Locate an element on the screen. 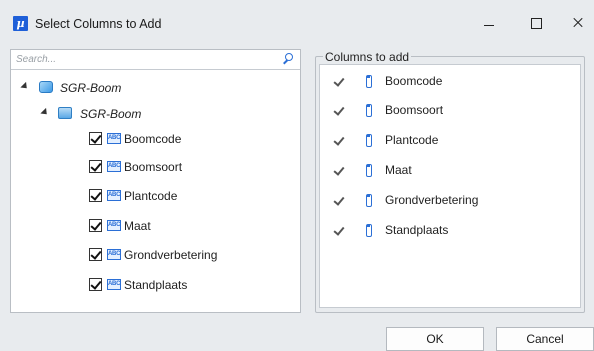 The width and height of the screenshot is (594, 351). item-label: Plantcode is located at coordinates (412, 140).